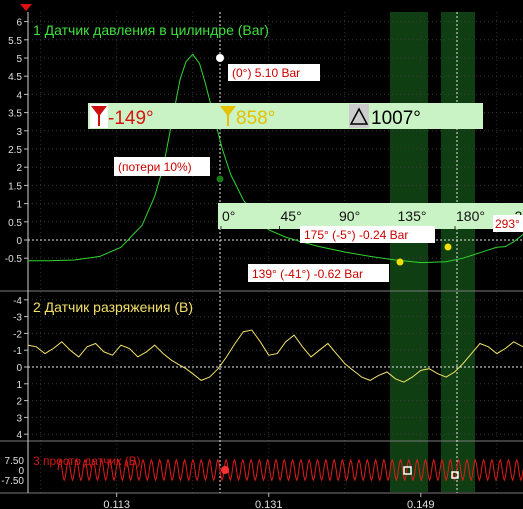  What do you see at coordinates (19, 59) in the screenshot?
I see `y-tick-label: 5` at bounding box center [19, 59].